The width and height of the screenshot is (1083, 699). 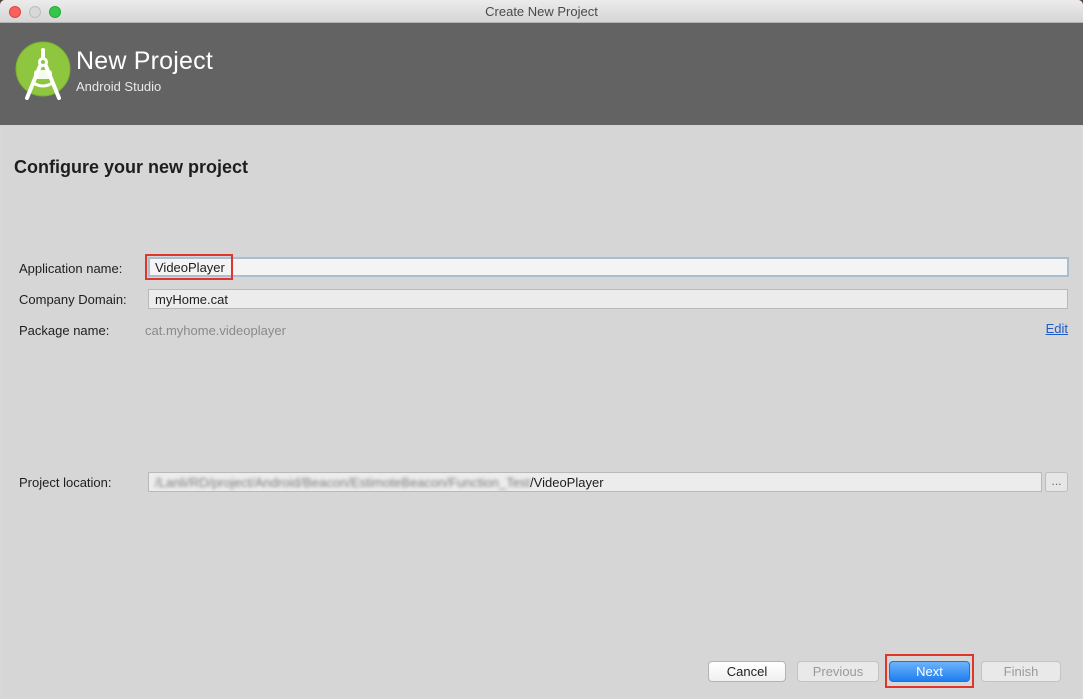 What do you see at coordinates (1021, 671) in the screenshot?
I see `finish-button: Finish` at bounding box center [1021, 671].